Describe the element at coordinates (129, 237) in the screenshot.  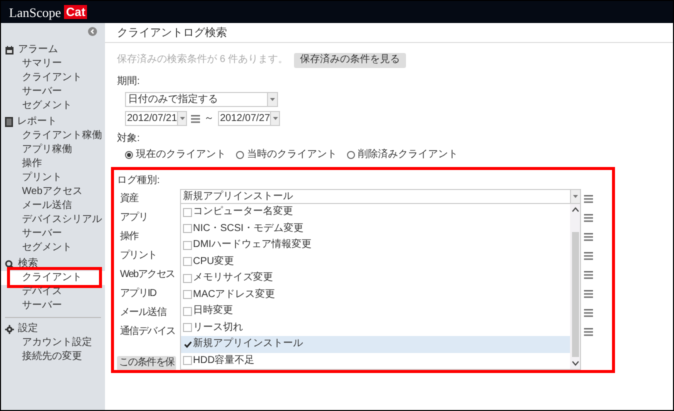
I see `log-type-row-label: 操作` at that location.